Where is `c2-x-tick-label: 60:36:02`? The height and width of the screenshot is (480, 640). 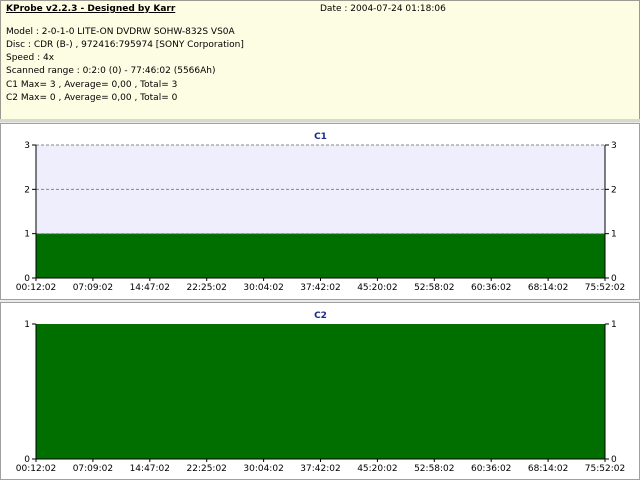 c2-x-tick-label: 60:36:02 is located at coordinates (491, 469).